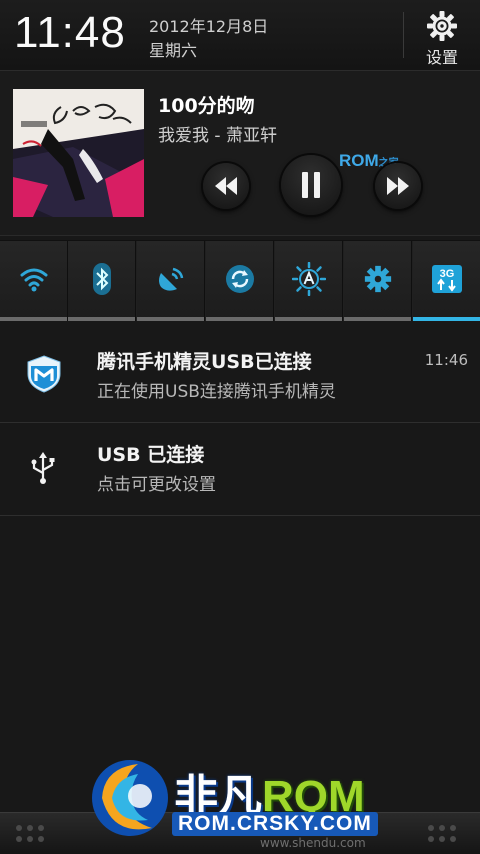 The image size is (480, 854). I want to click on 3g-data-icon: 3G, so click(446, 279).